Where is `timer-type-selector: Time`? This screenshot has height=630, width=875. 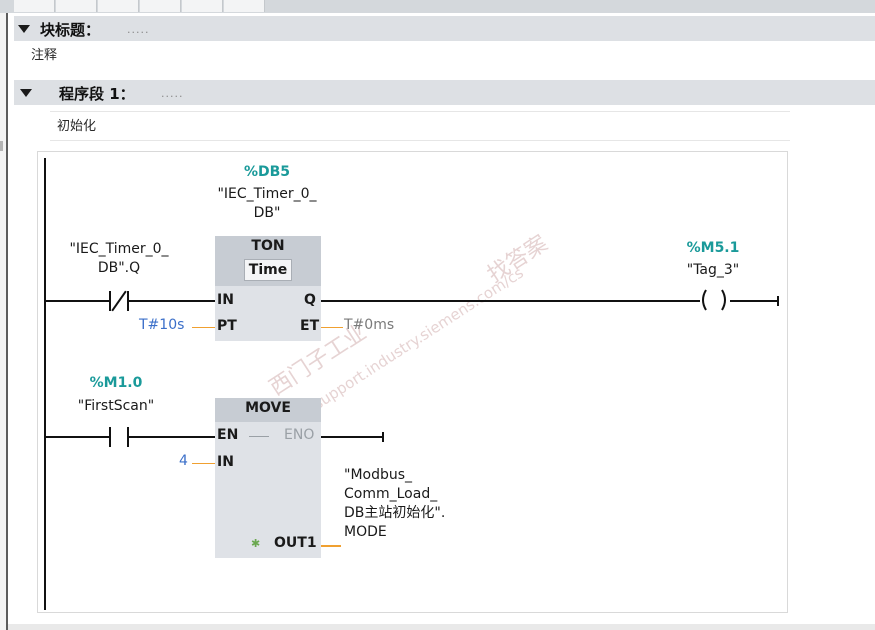 timer-type-selector: Time is located at coordinates (268, 270).